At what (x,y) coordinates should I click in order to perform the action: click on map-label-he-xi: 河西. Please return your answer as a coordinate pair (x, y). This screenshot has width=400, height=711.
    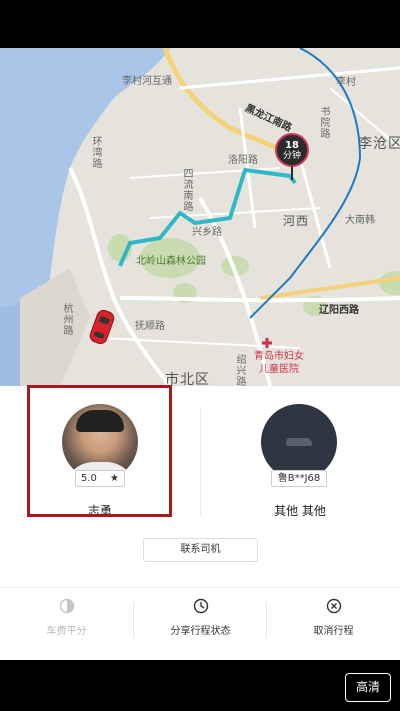
    Looking at the image, I should click on (296, 221).